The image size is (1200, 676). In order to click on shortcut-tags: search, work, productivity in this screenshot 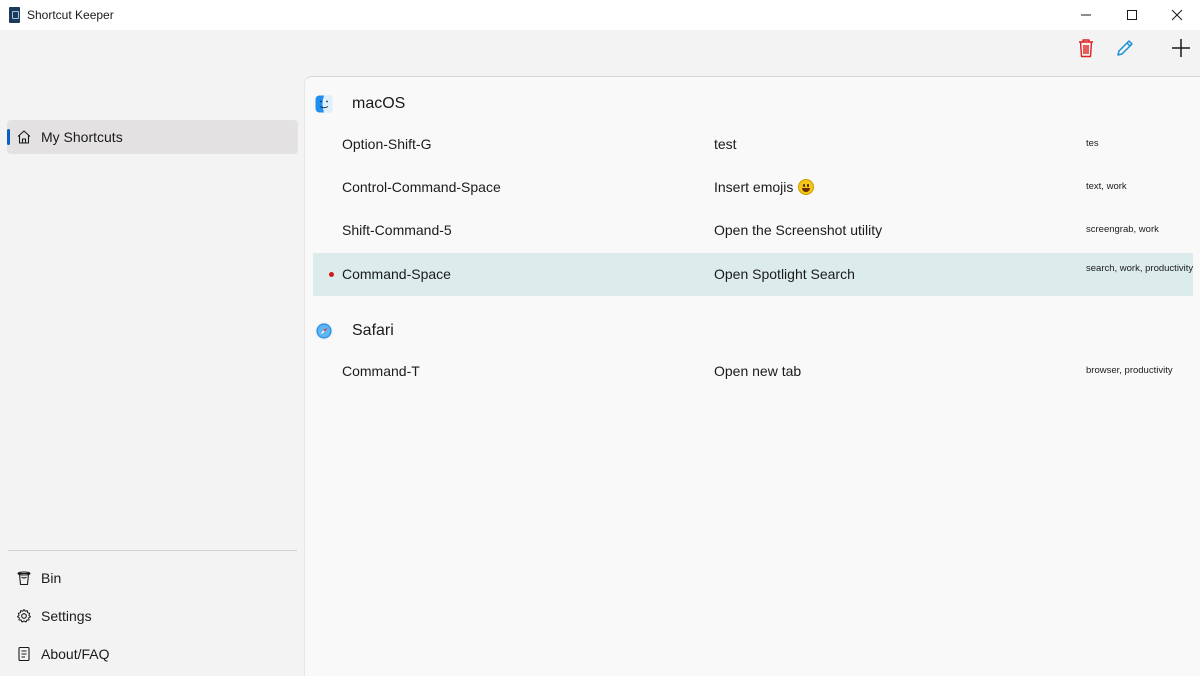, I will do `click(1140, 268)`.